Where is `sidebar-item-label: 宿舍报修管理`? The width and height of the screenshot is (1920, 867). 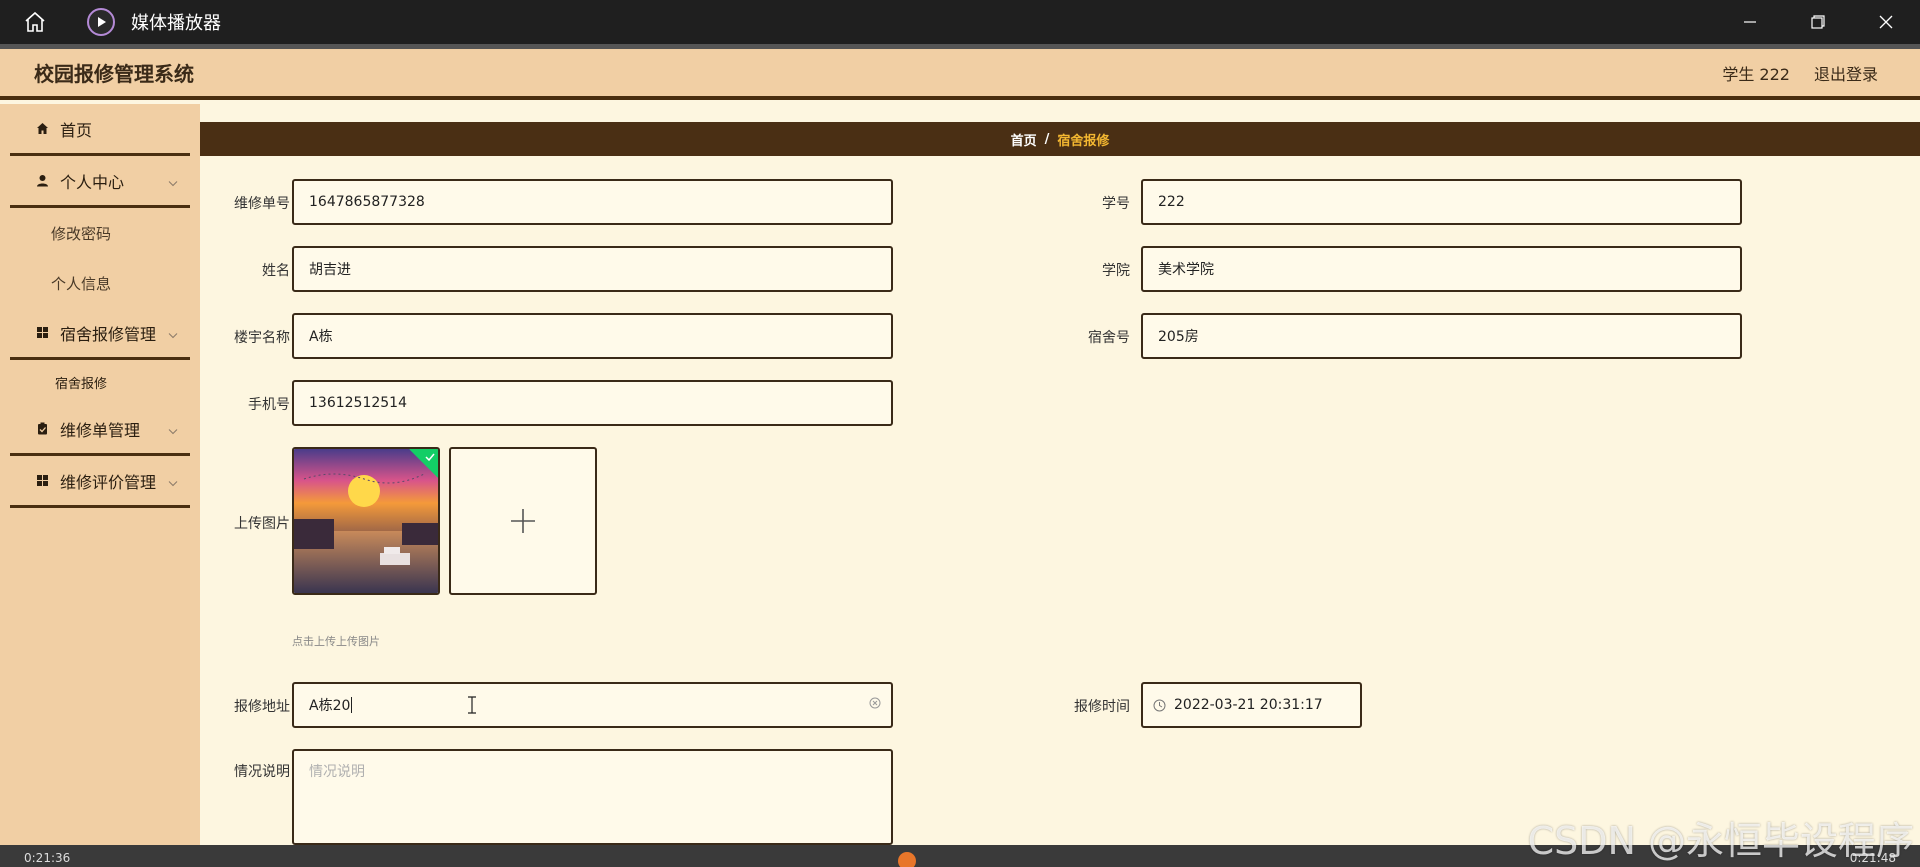
sidebar-item-label: 宿舍报修管理 is located at coordinates (108, 334).